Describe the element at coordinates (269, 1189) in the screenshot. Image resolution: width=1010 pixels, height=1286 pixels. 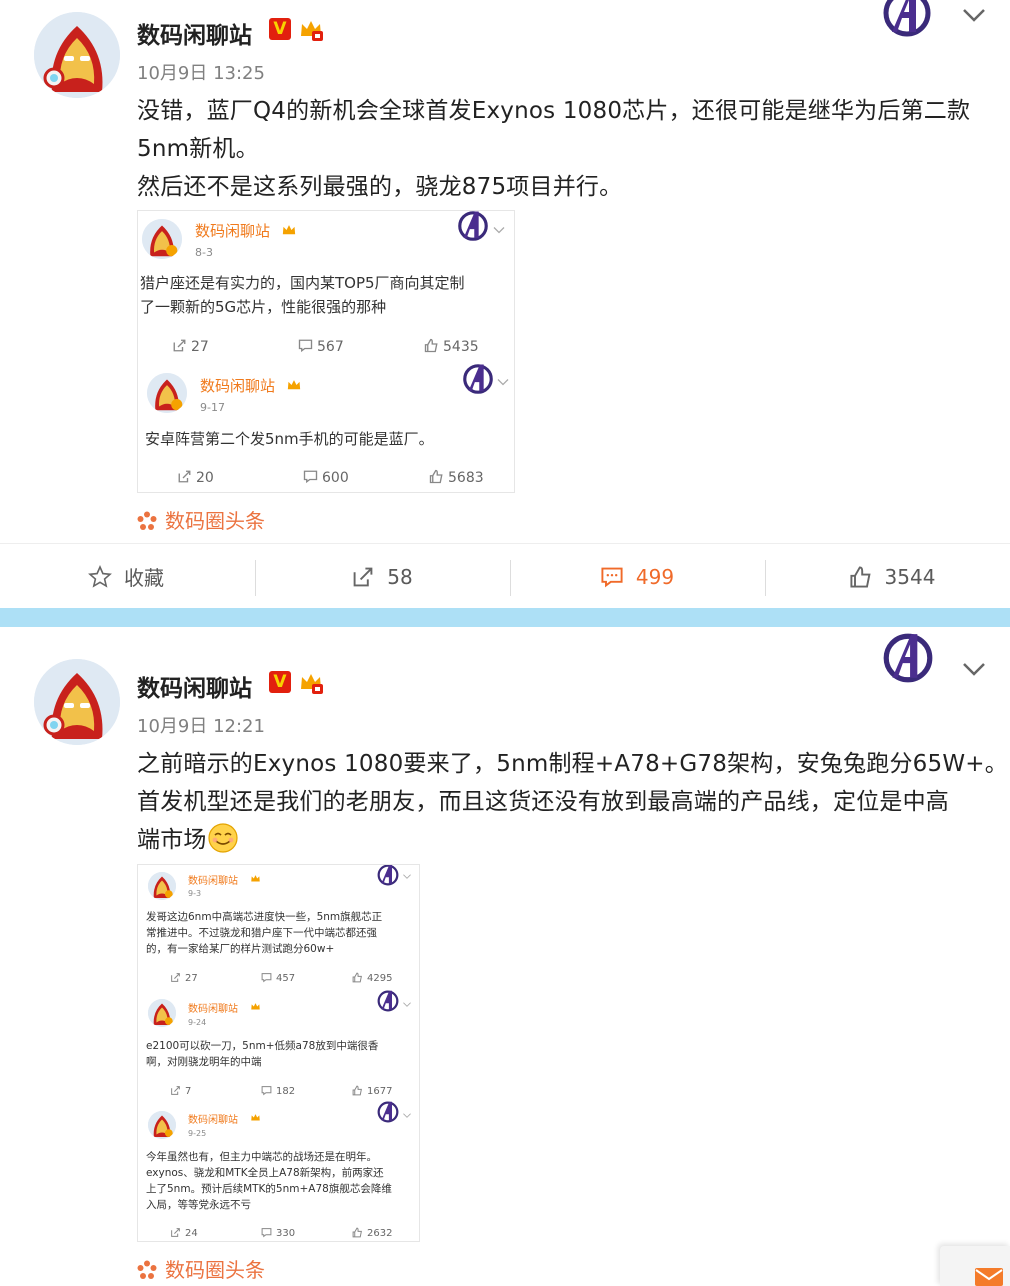
I see `embed-text-line: 上了5nm。预计后续MTK的5nm+A78旗舰芯会降维` at that location.